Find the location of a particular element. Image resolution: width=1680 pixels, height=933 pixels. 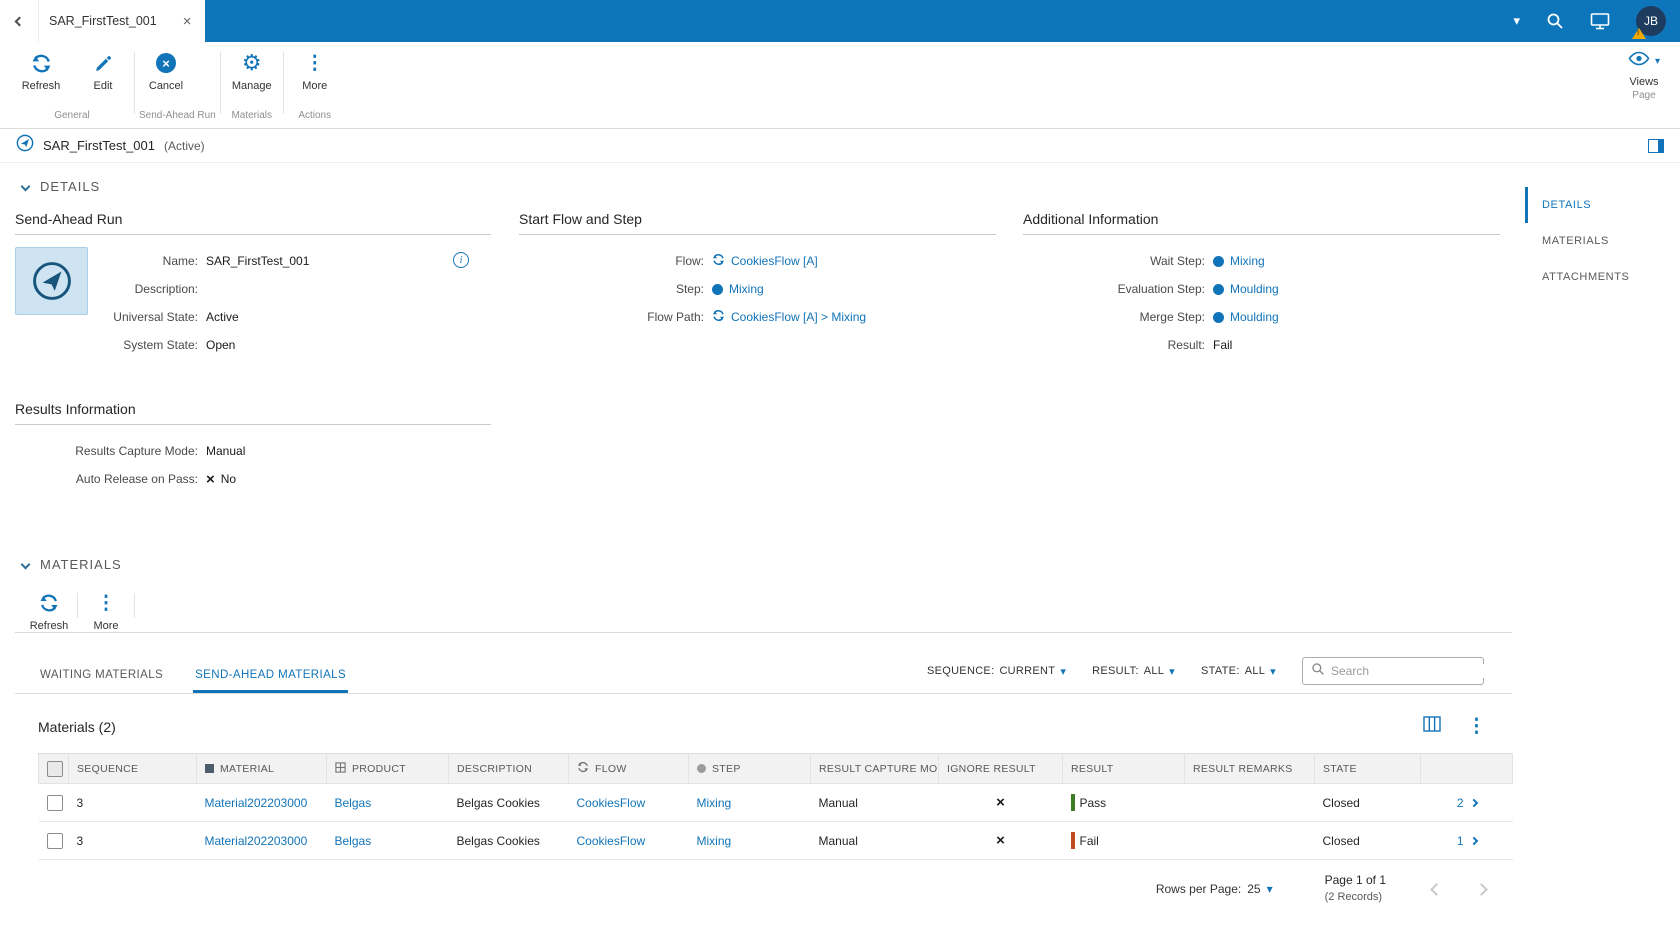

document-tab-title: SAR_FirstTest_001 is located at coordinates (103, 21).